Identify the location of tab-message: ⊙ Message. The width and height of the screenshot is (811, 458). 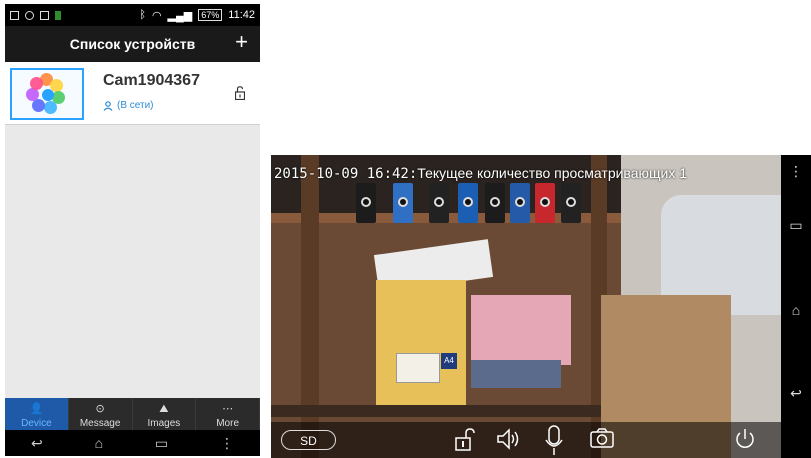
(101, 414).